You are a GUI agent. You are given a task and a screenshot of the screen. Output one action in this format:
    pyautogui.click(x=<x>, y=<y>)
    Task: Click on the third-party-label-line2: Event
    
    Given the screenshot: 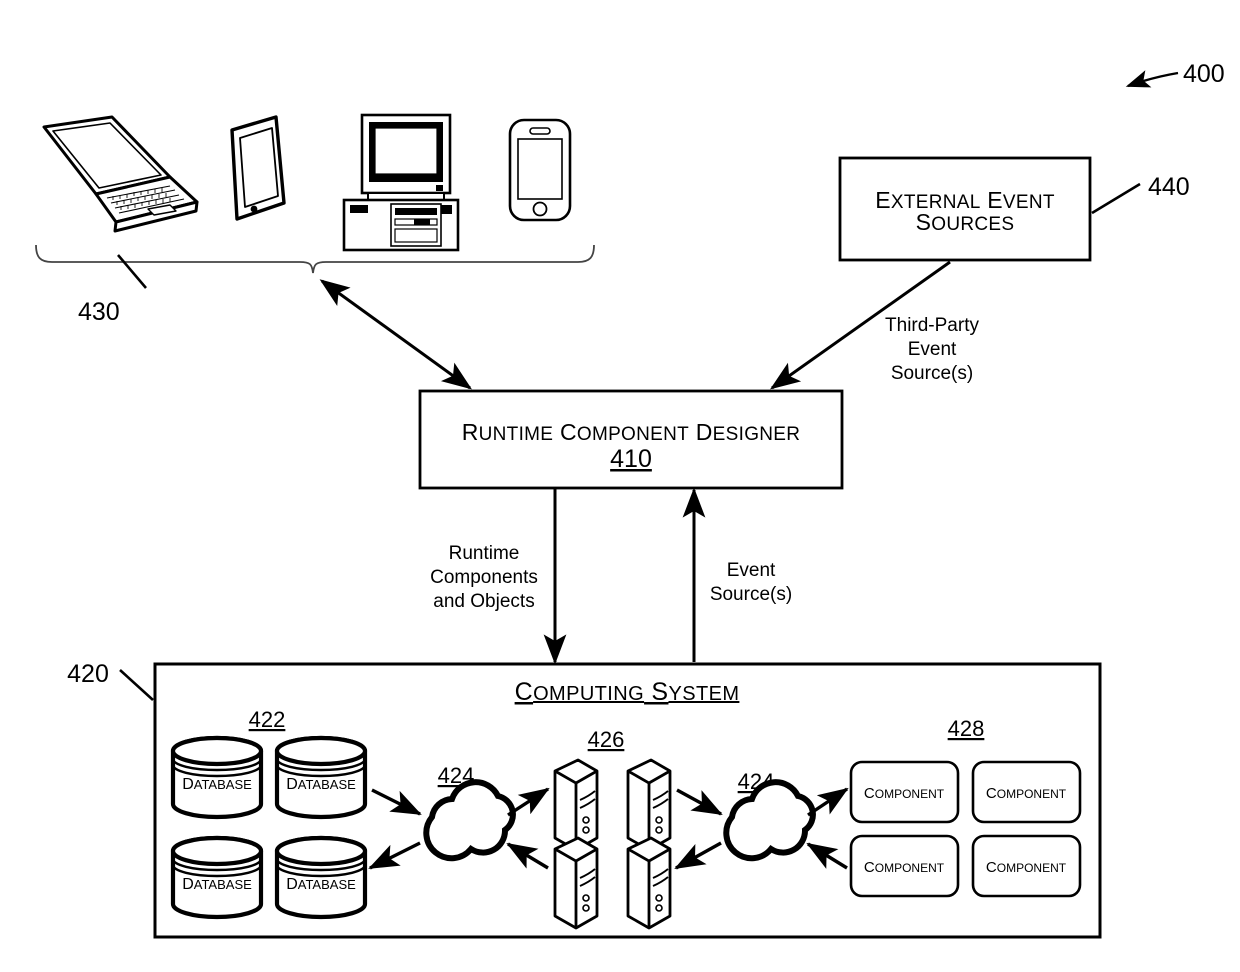 What is the action you would take?
    pyautogui.click(x=932, y=349)
    